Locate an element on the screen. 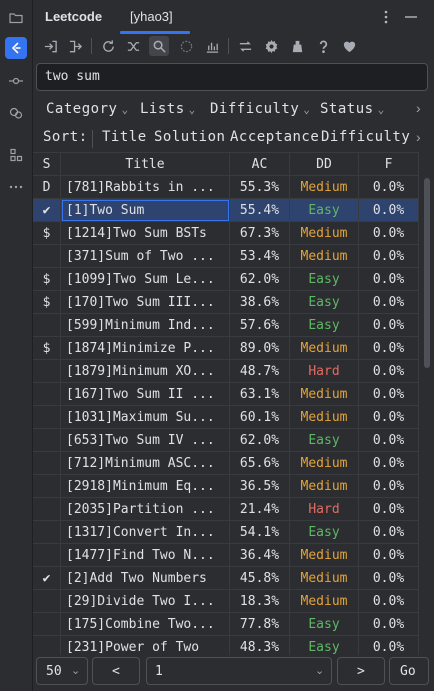  search-field: two sum is located at coordinates (232, 77).